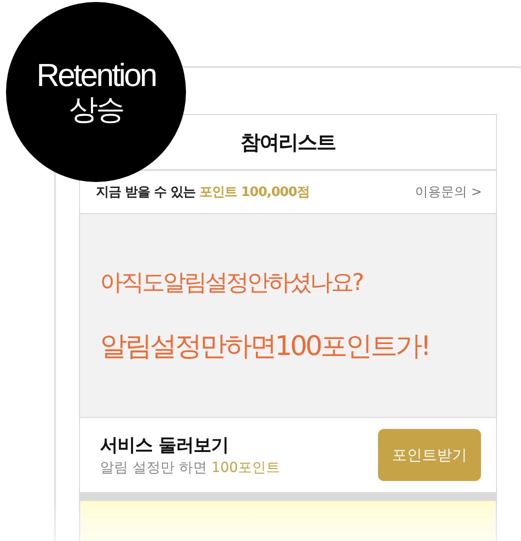 This screenshot has width=521, height=541. Describe the element at coordinates (429, 455) in the screenshot. I see `get-points-button: 포인트받기` at that location.